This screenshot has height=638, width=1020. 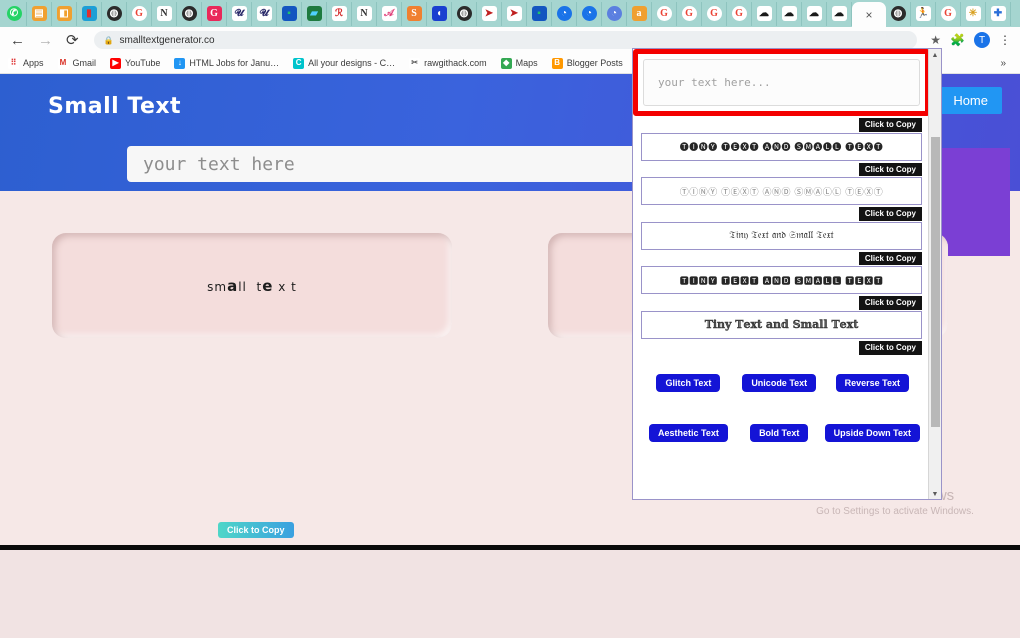 I want to click on gradient-tab-favicon-icon: ▰, so click(x=314, y=13).